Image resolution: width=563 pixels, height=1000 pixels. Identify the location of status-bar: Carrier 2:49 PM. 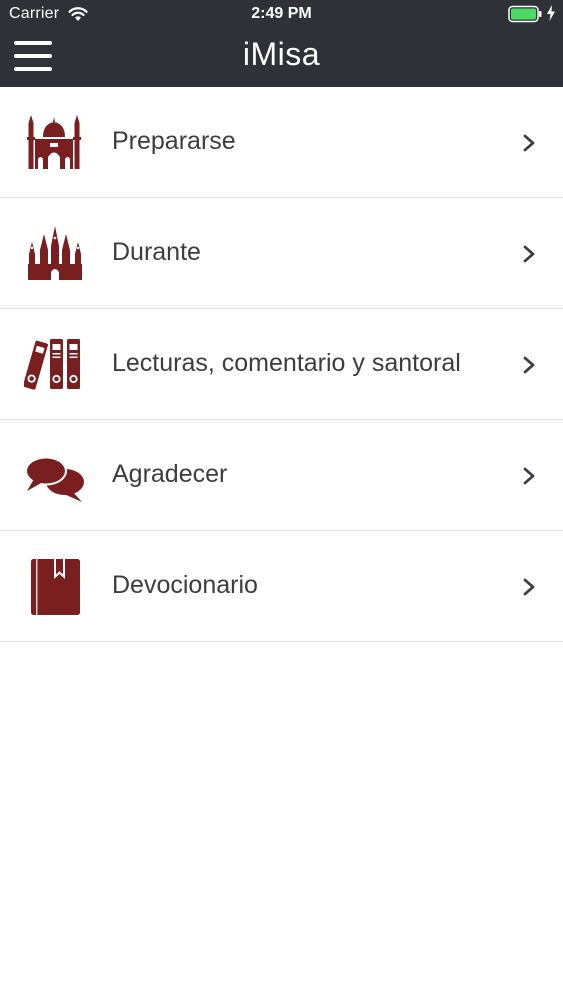
(281, 14).